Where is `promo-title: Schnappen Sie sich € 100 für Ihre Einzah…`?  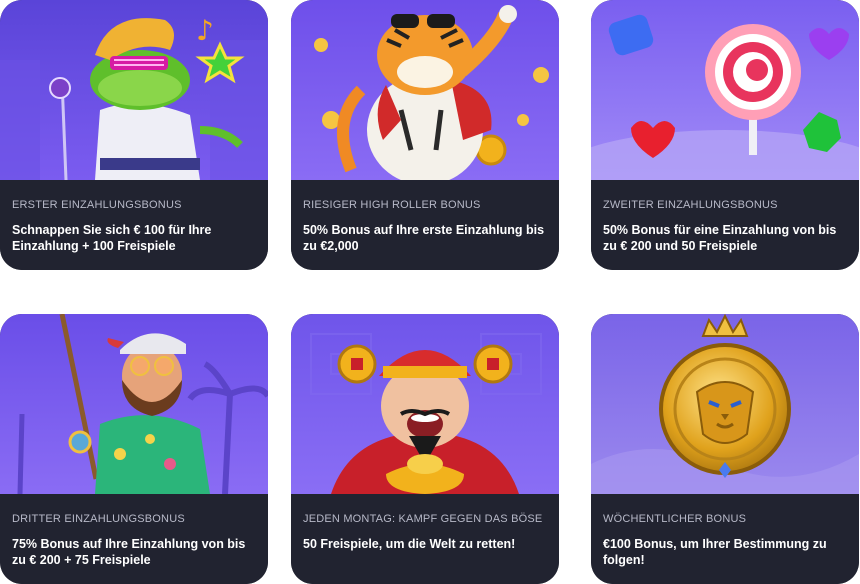
promo-title: Schnappen Sie sich € 100 für Ihre Einzah… is located at coordinates (112, 238).